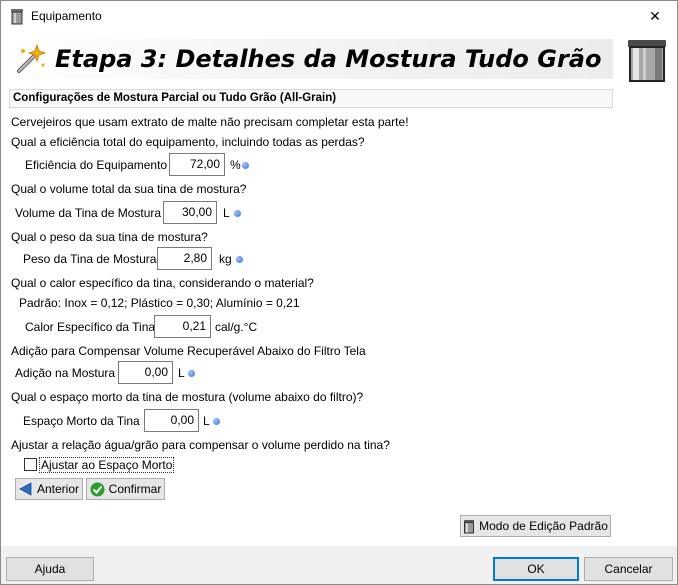 This screenshot has width=678, height=585. I want to click on volume-field: 30,00, so click(190, 212).